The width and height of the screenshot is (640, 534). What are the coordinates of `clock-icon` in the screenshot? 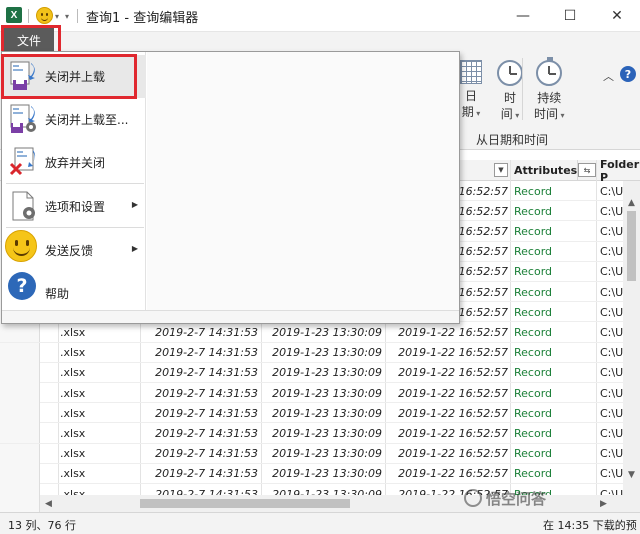 It's located at (510, 73).